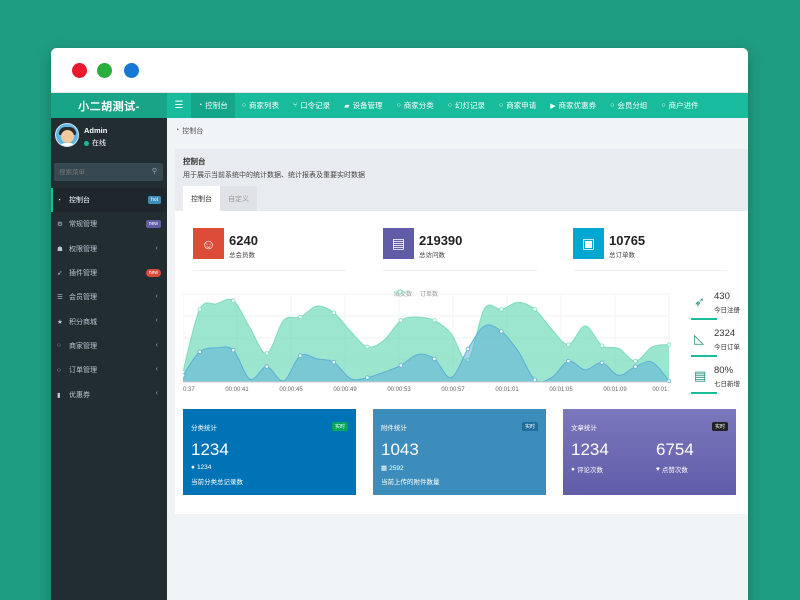 Image resolution: width=800 pixels, height=600 pixels. Describe the element at coordinates (109, 249) in the screenshot. I see `sidebar-item-permissions: ☗ 权限管理 ‹` at that location.